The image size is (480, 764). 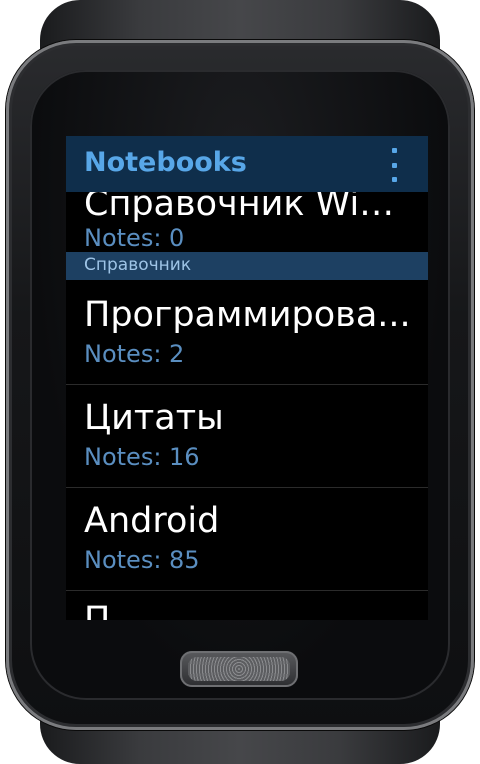 I want to click on action-bar: Notebooks, so click(x=247, y=164).